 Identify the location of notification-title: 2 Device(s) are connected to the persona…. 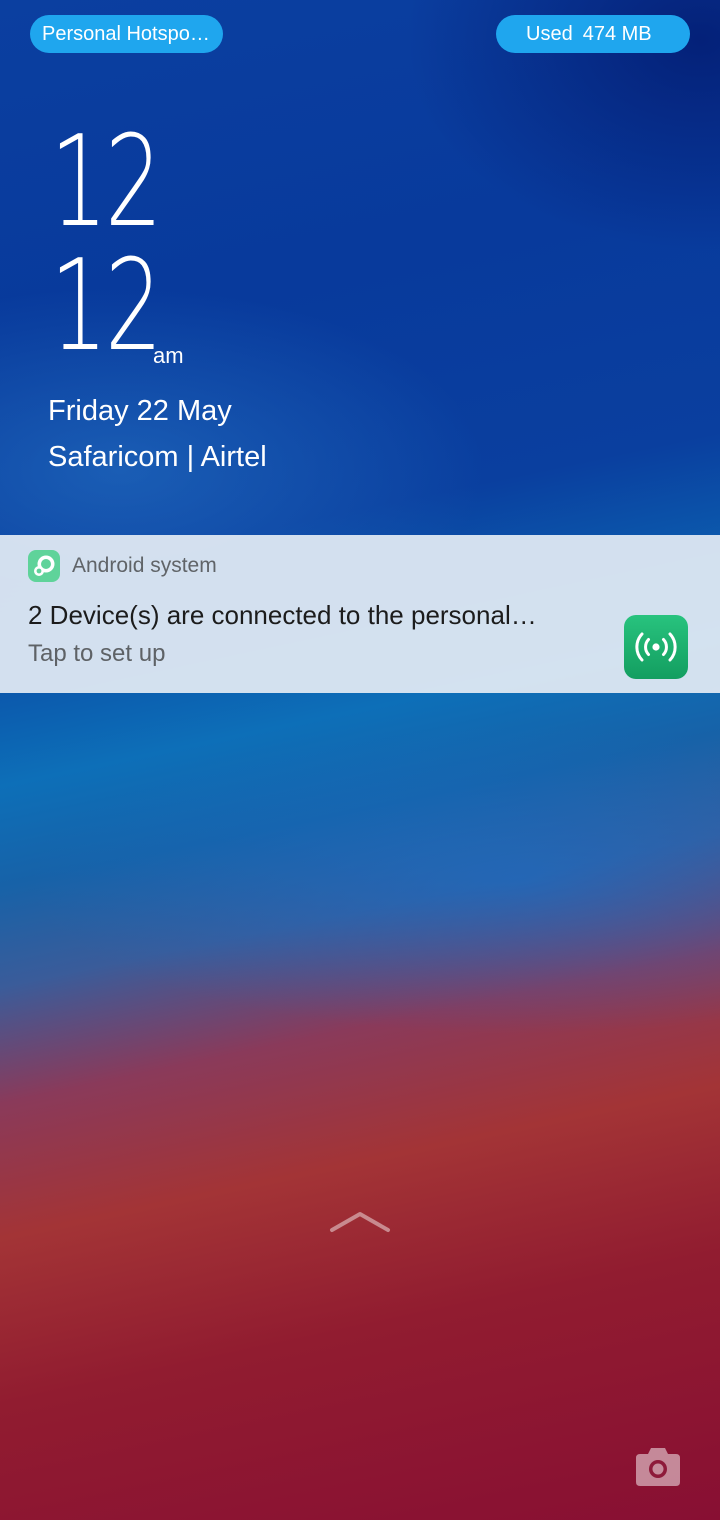
(282, 615).